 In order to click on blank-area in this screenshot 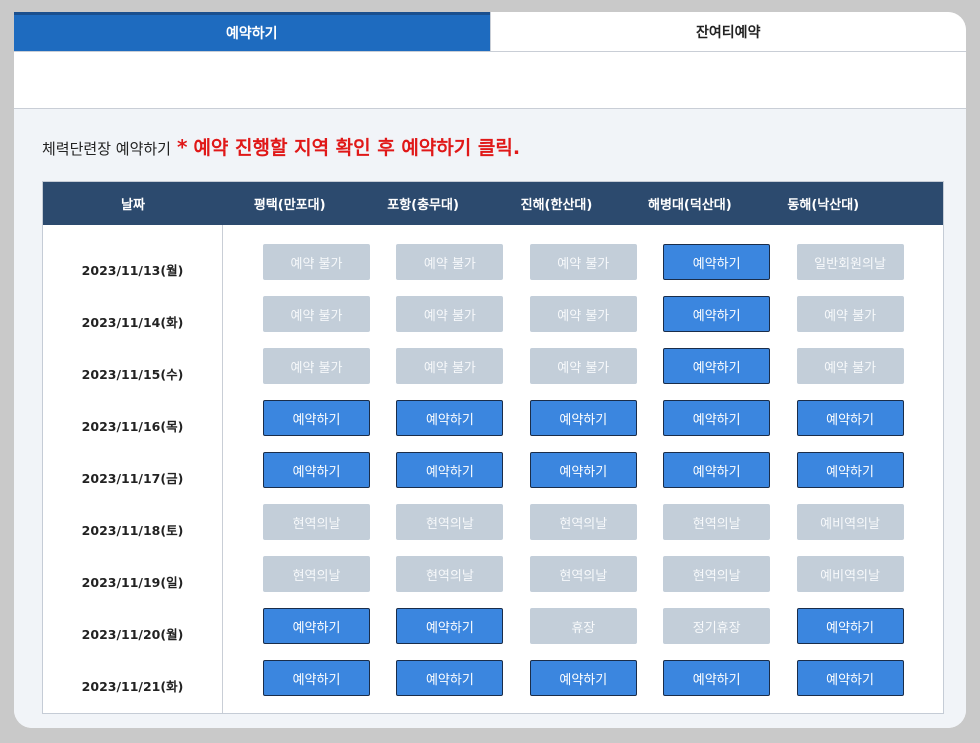, I will do `click(490, 80)`.